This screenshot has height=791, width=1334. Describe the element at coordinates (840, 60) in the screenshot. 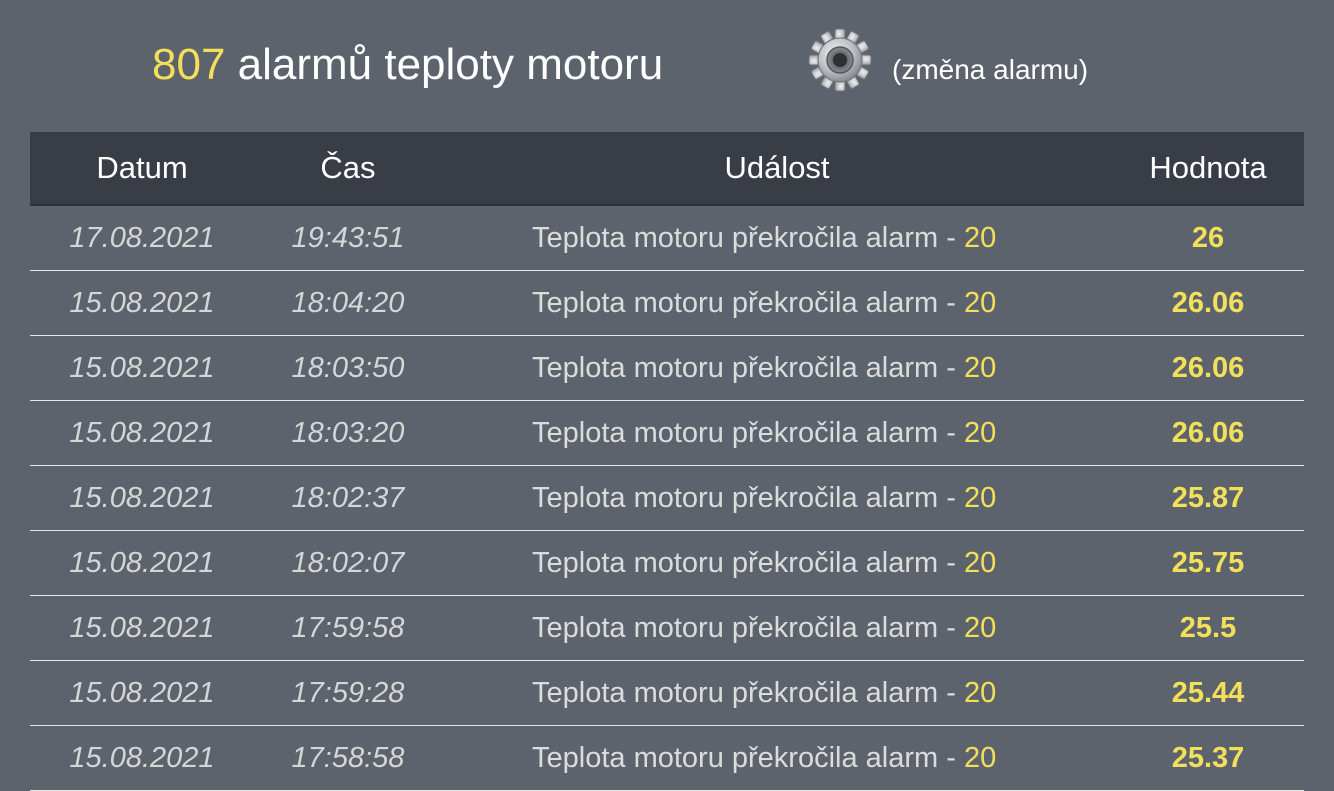

I see `gear-icon` at that location.